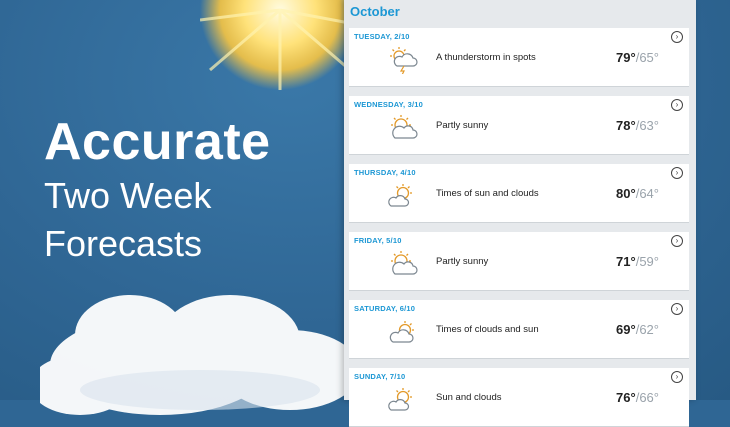 The width and height of the screenshot is (730, 427). I want to click on forecast-date: THURSDAY, 4/10, so click(385, 172).